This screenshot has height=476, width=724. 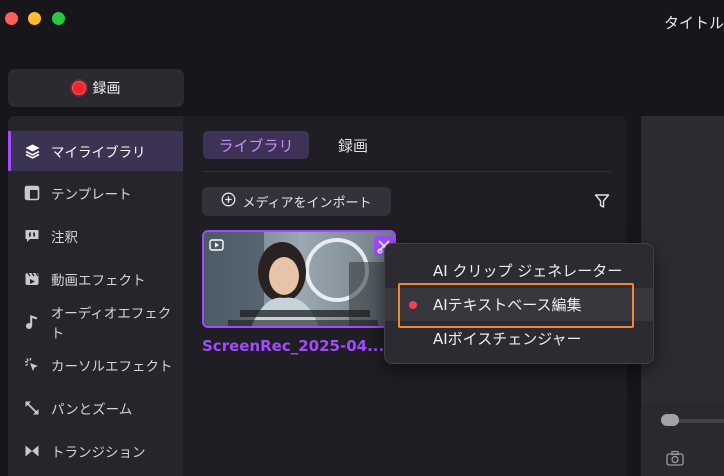 What do you see at coordinates (32, 279) in the screenshot?
I see `video-effect-icon` at bounding box center [32, 279].